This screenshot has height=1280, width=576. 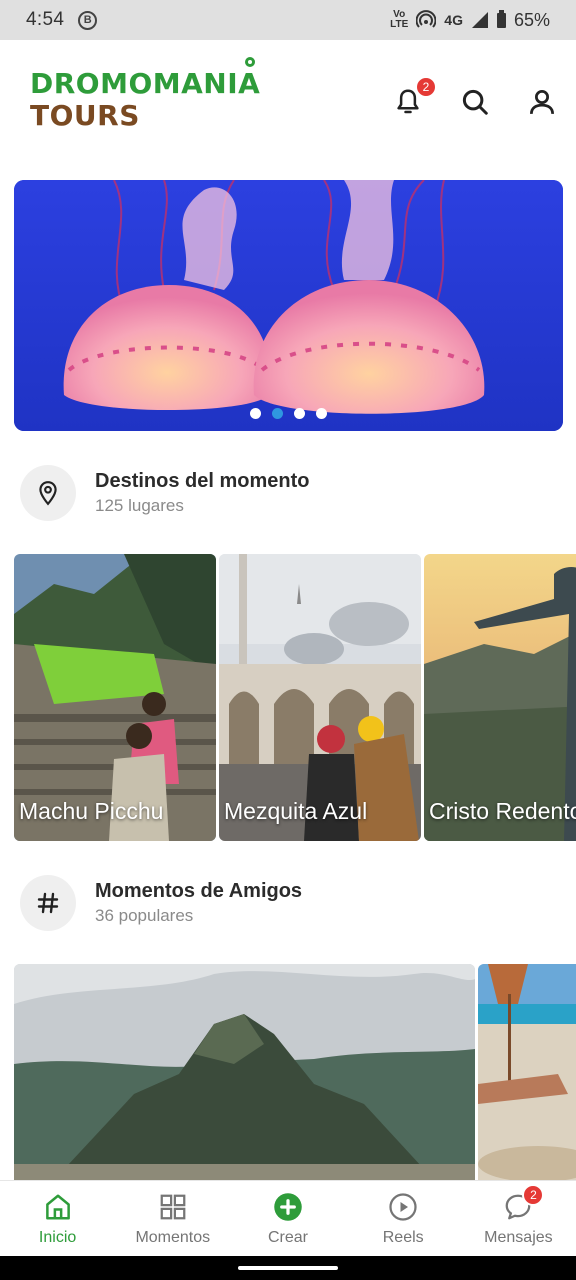 What do you see at coordinates (199, 891) in the screenshot?
I see `section-title: Momentos de Amigos` at bounding box center [199, 891].